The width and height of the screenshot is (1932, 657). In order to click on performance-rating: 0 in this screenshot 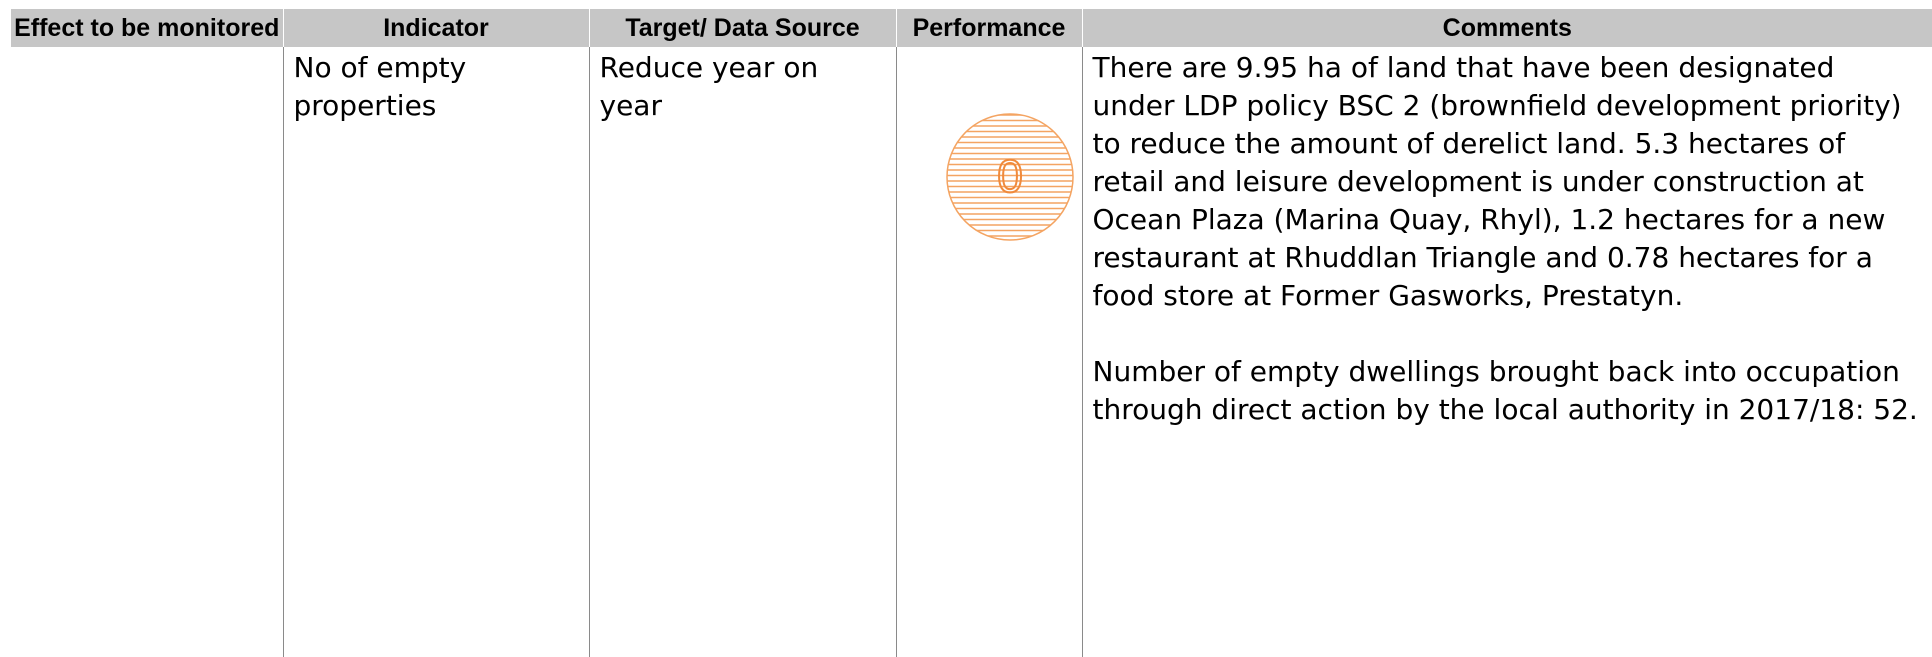, I will do `click(1010, 176)`.